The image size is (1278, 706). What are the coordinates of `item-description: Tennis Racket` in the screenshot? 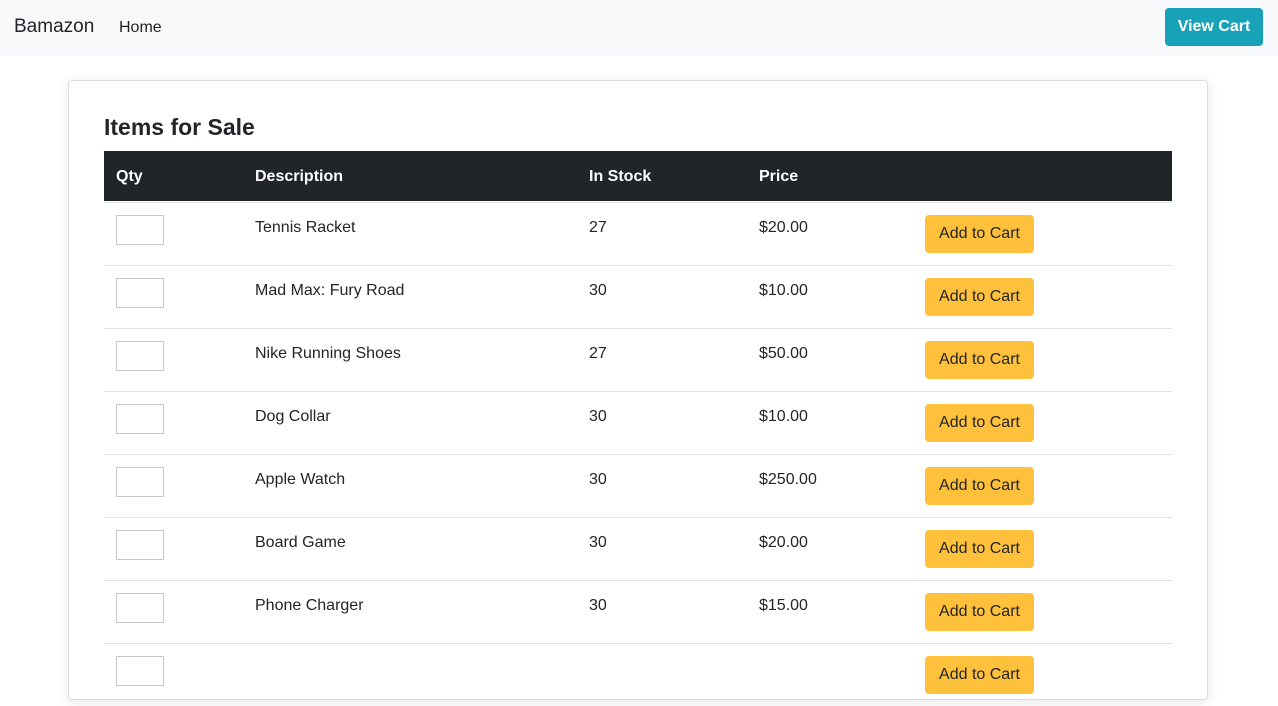 It's located at (305, 227).